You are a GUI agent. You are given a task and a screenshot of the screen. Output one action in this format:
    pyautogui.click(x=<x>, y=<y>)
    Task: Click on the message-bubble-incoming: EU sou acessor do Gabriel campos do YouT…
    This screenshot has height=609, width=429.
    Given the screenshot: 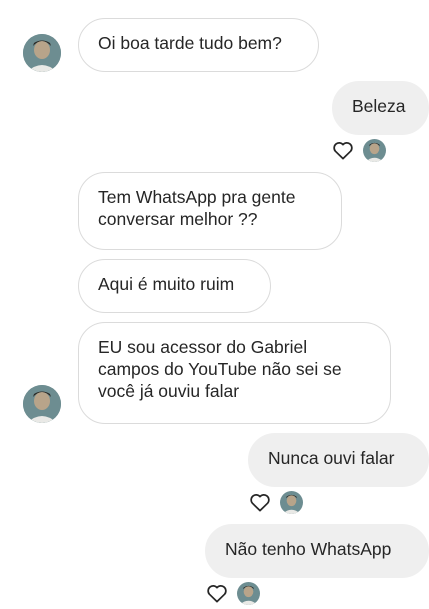 What is the action you would take?
    pyautogui.click(x=234, y=373)
    